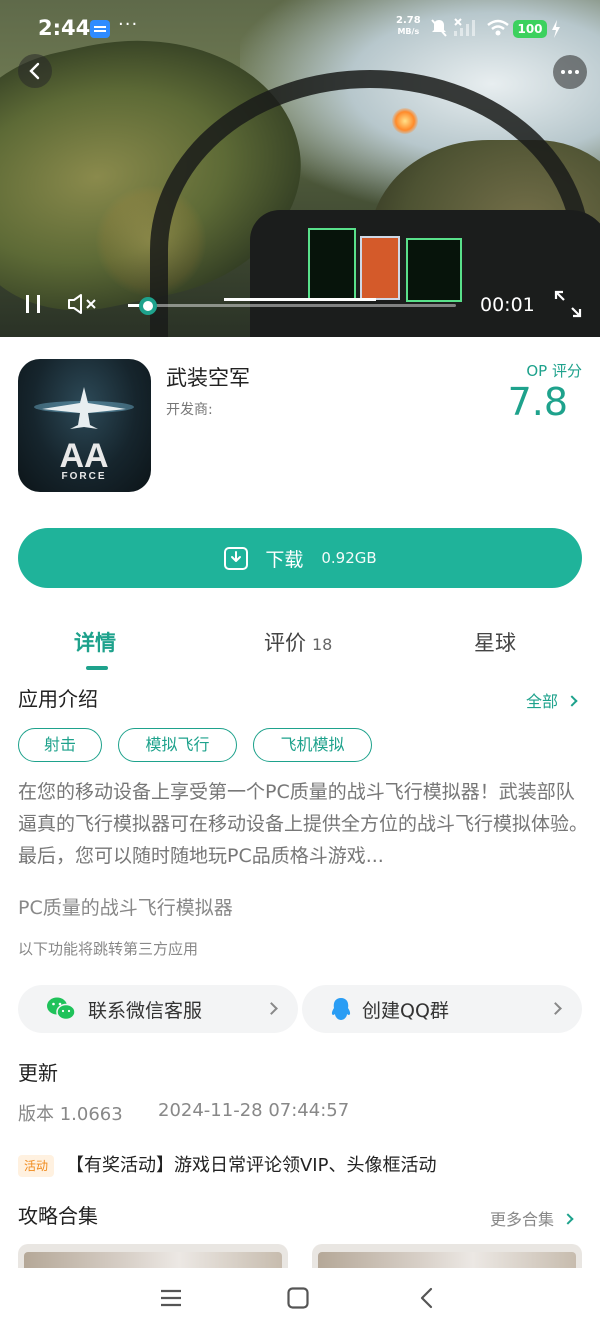  What do you see at coordinates (341, 1009) in the screenshot?
I see `qq-icon` at bounding box center [341, 1009].